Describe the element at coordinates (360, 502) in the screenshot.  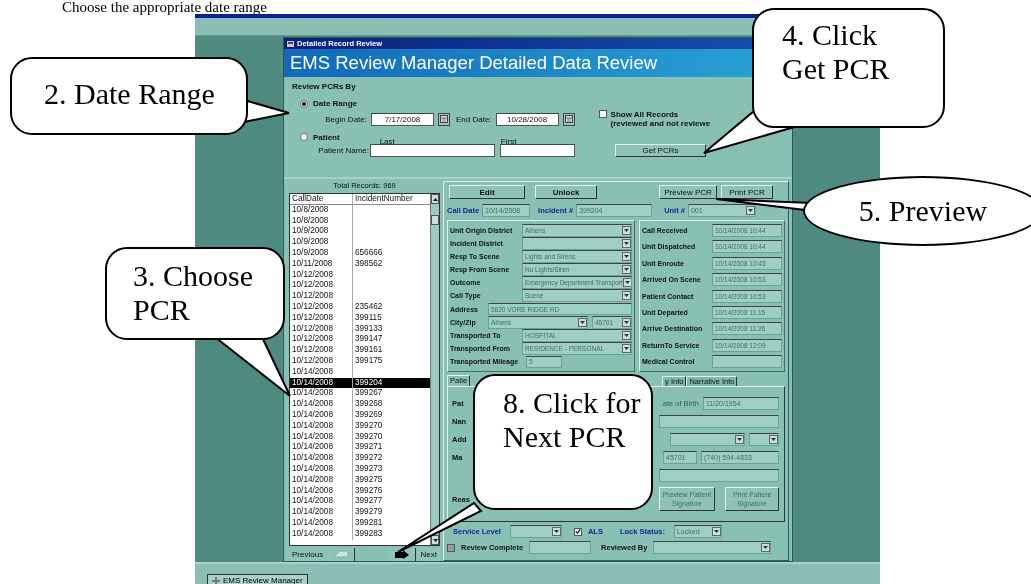
I see `record-row: 10/14/2008 399277` at that location.